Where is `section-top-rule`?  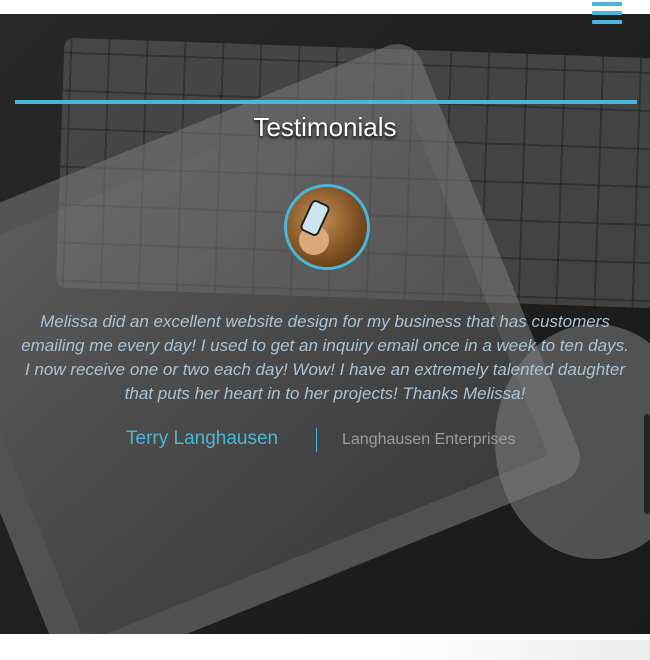
section-top-rule is located at coordinates (326, 102).